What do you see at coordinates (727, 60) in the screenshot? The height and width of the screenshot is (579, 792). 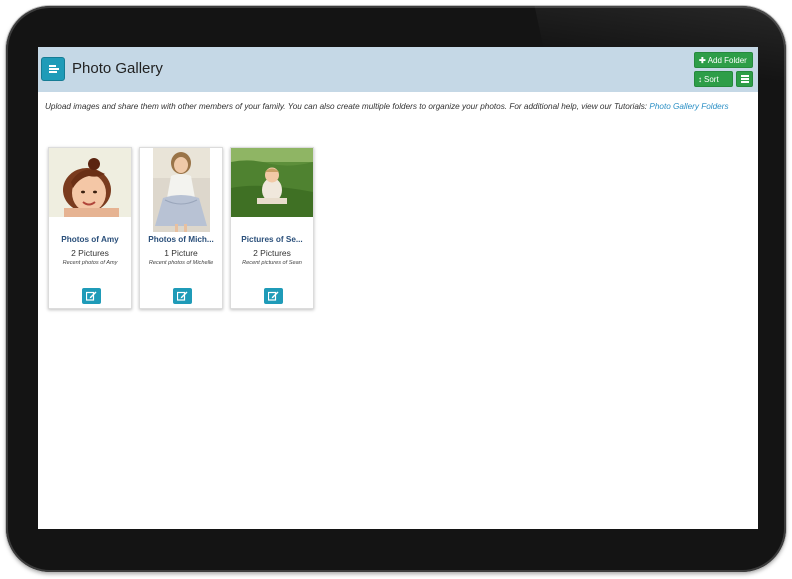 I see `add-folder-label: Add Folder` at bounding box center [727, 60].